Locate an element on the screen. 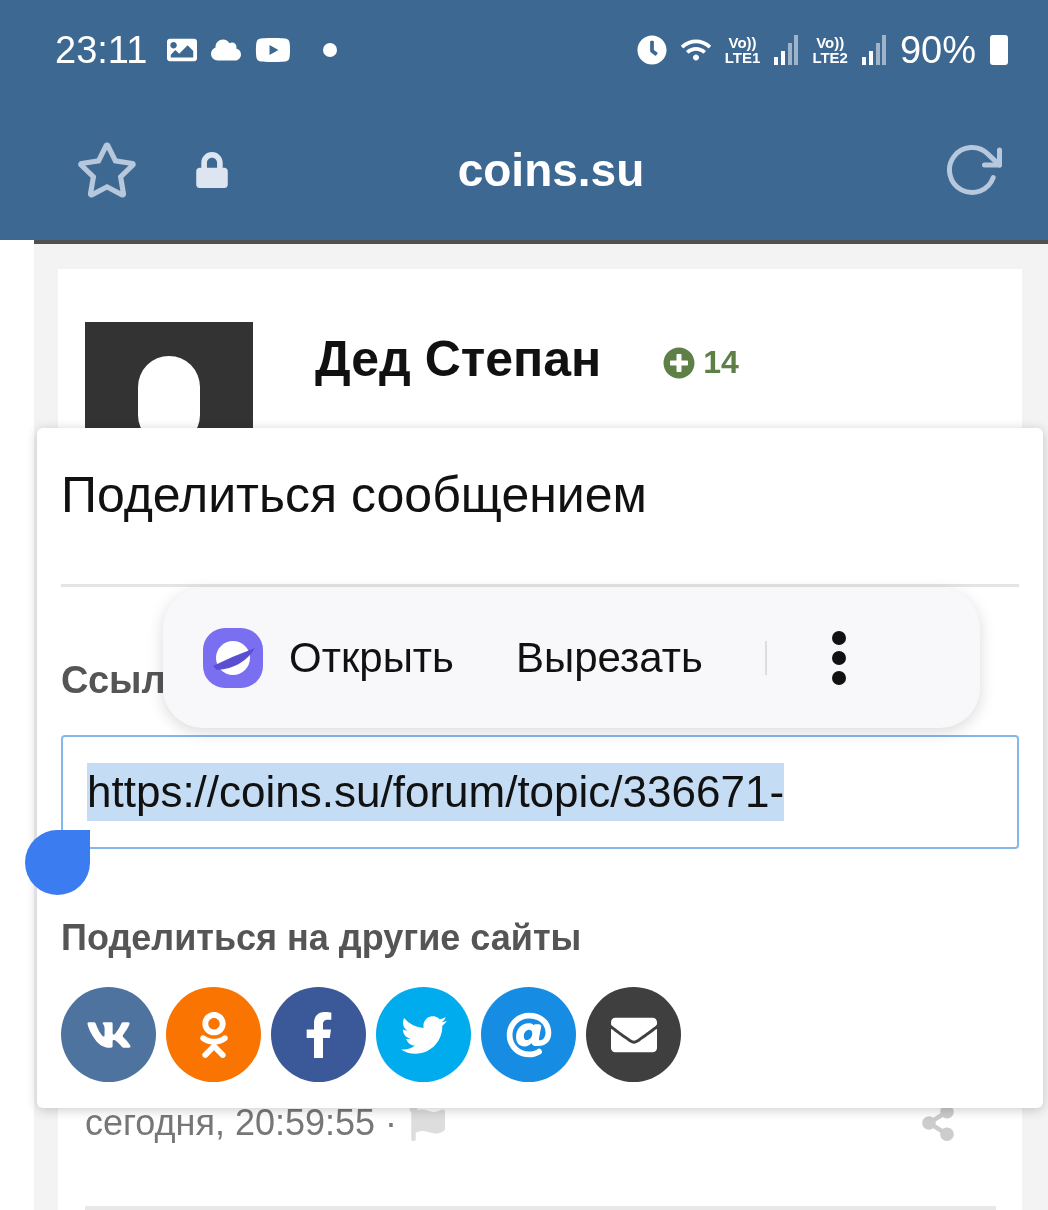  clock-time: 23:11 is located at coordinates (101, 50).